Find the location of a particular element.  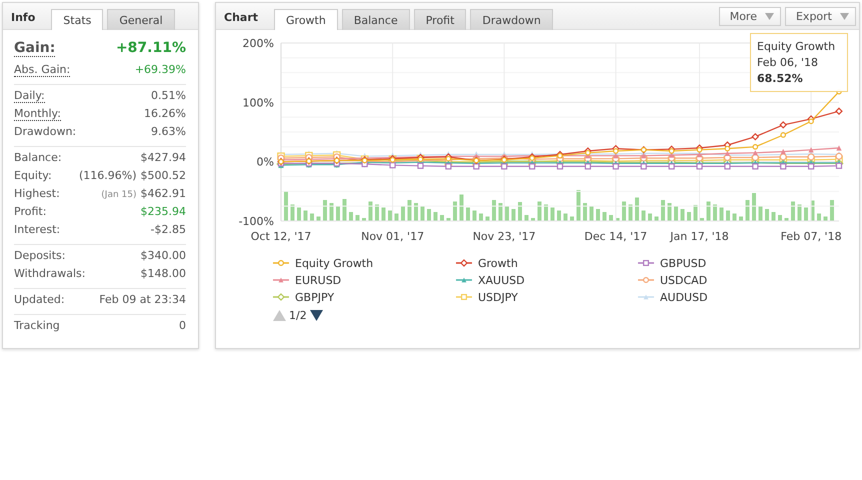

stat-value: +69.39% is located at coordinates (160, 69).